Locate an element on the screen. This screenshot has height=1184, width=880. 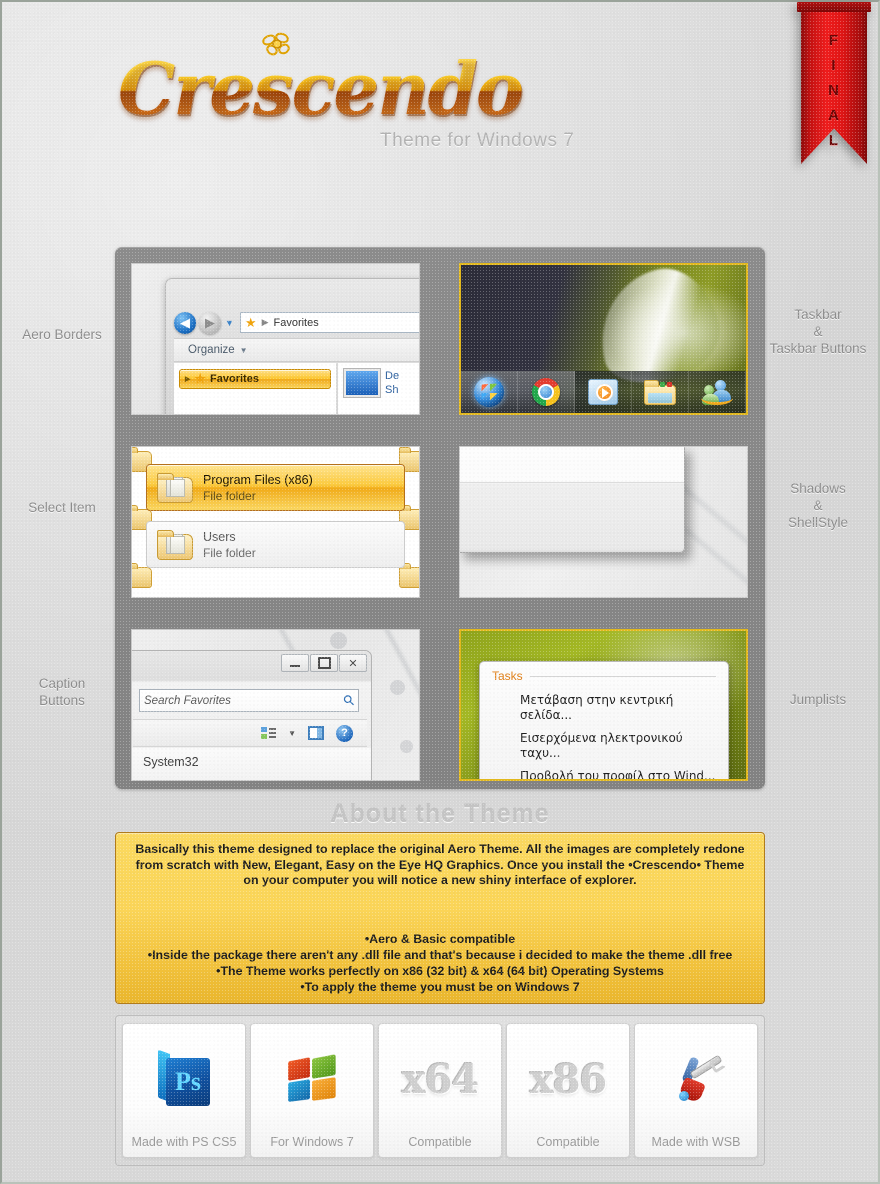
ribbon-letter: A is located at coordinates (834, 115).